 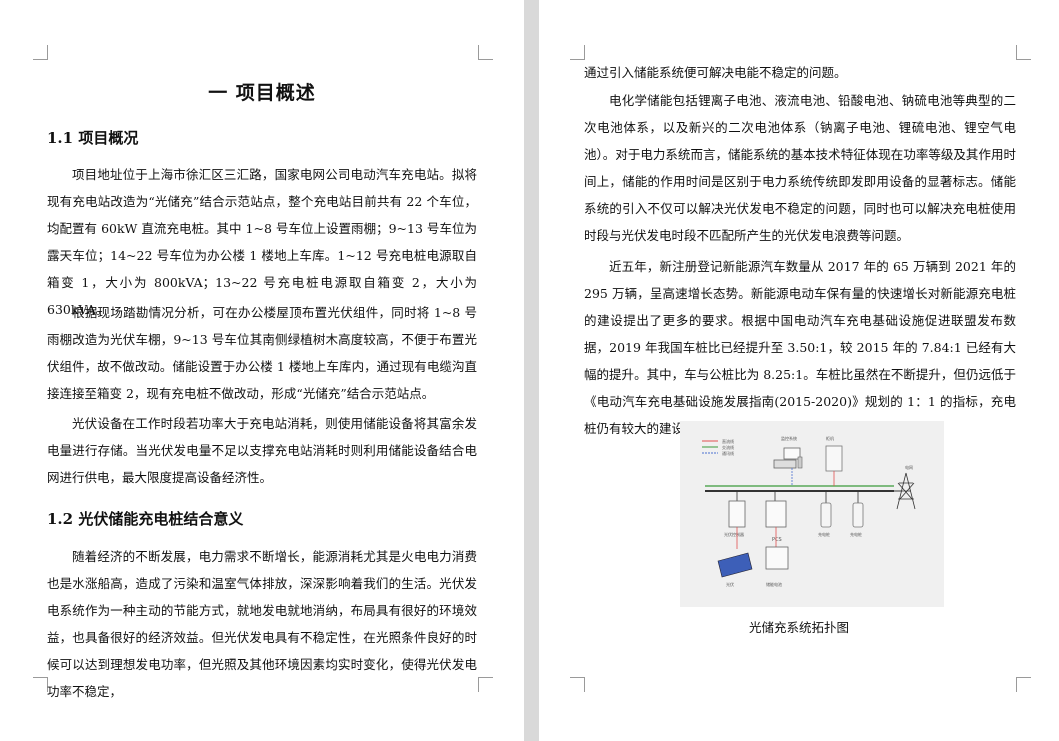 What do you see at coordinates (728, 453) in the screenshot?
I see `legend-comm-label: 通讯线` at bounding box center [728, 453].